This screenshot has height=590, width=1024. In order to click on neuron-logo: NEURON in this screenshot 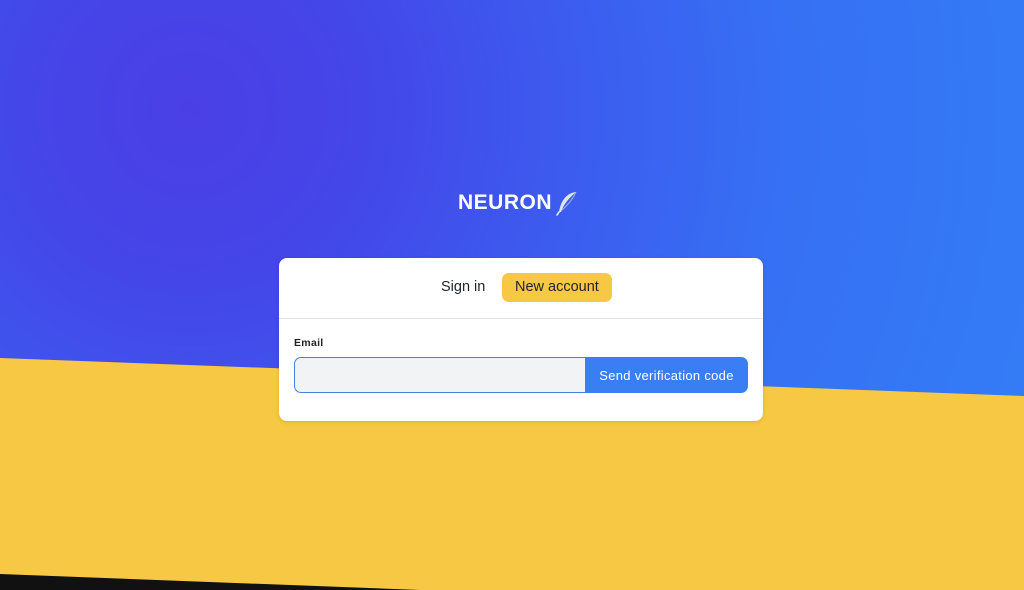, I will do `click(518, 203)`.